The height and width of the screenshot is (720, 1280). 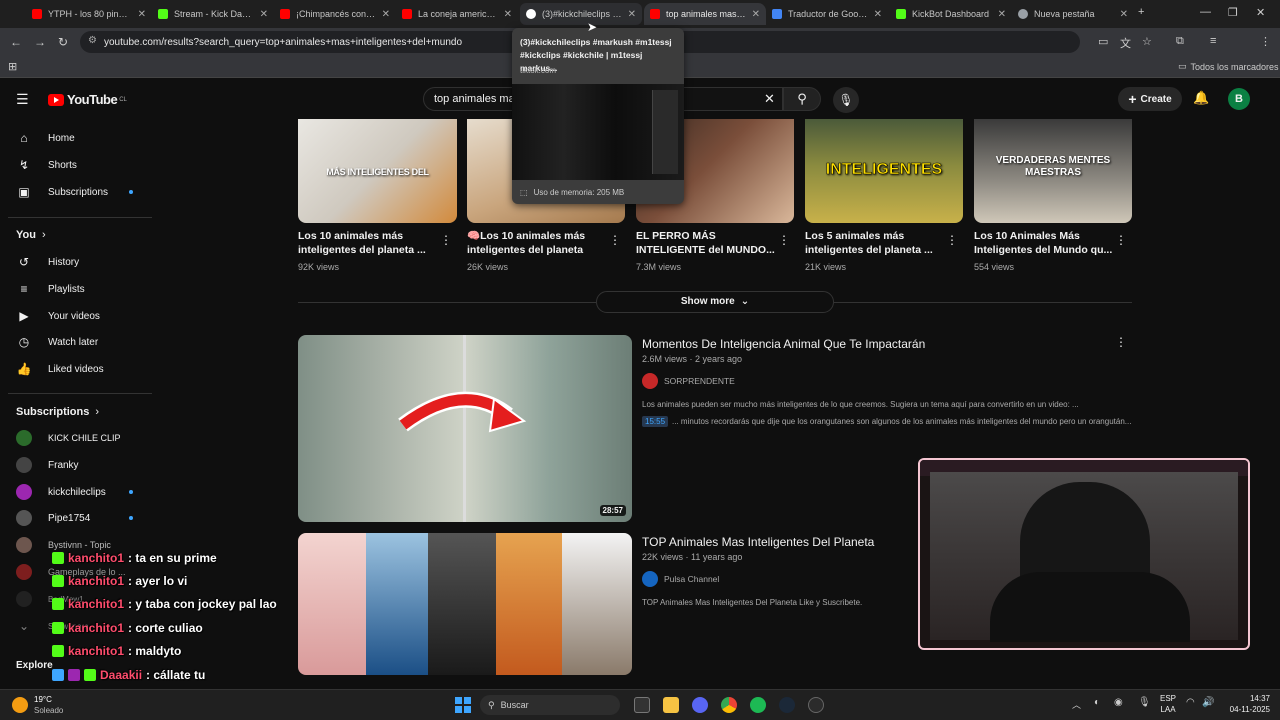 I want to click on close-window-icon: ✕, so click(x=1260, y=12).